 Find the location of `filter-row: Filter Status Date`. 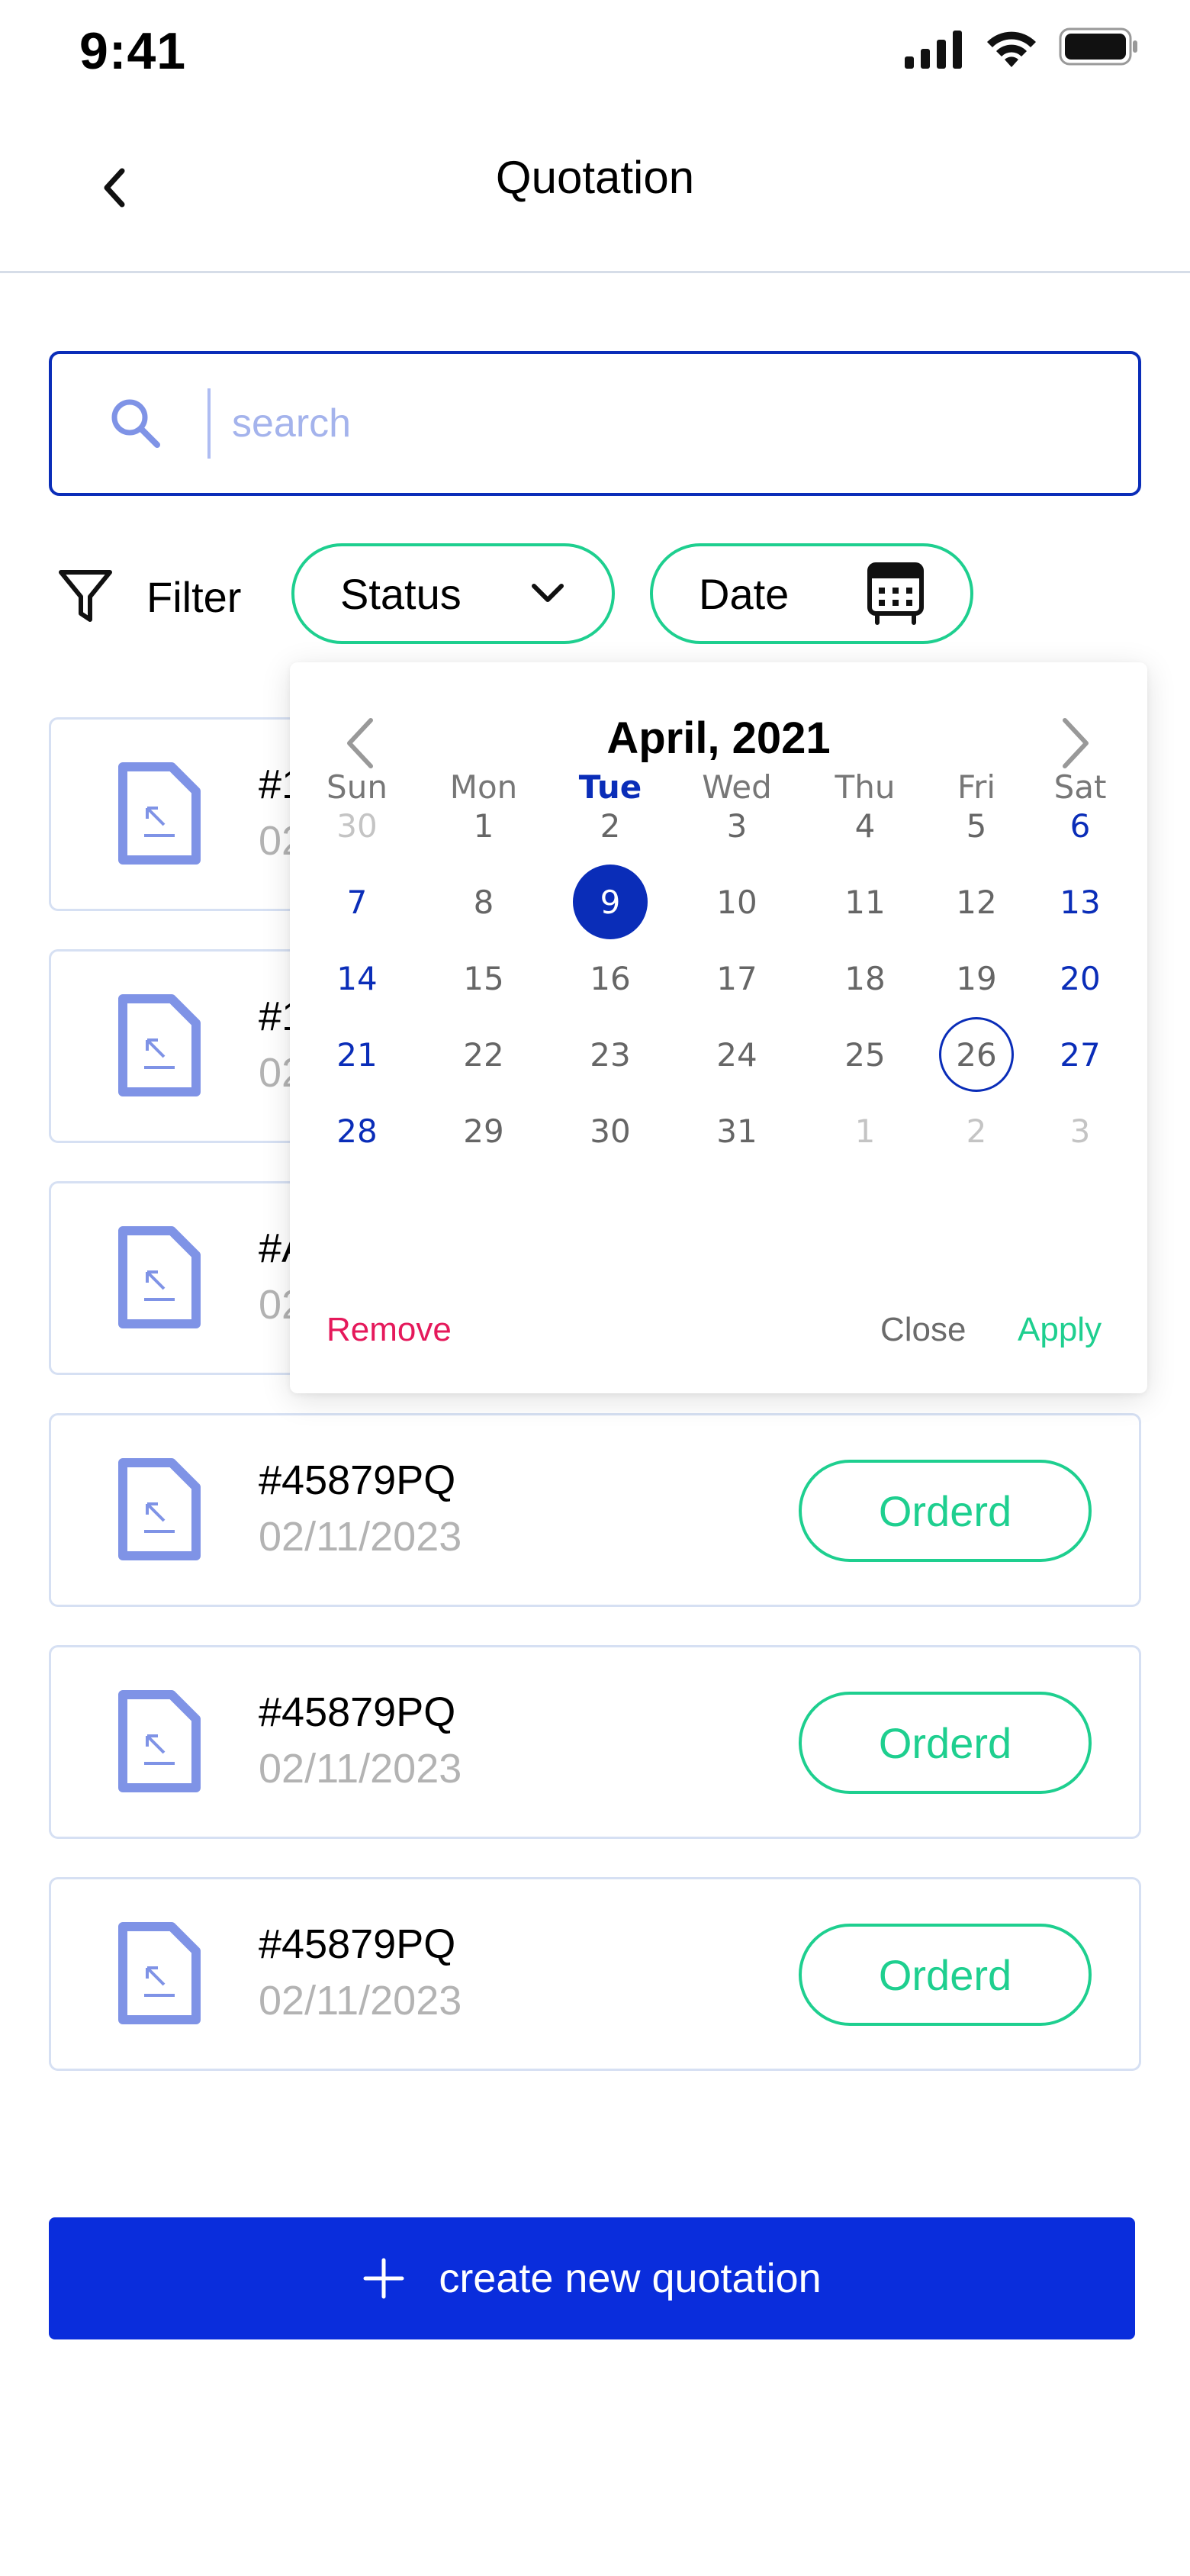

filter-row: Filter Status Date is located at coordinates (595, 593).